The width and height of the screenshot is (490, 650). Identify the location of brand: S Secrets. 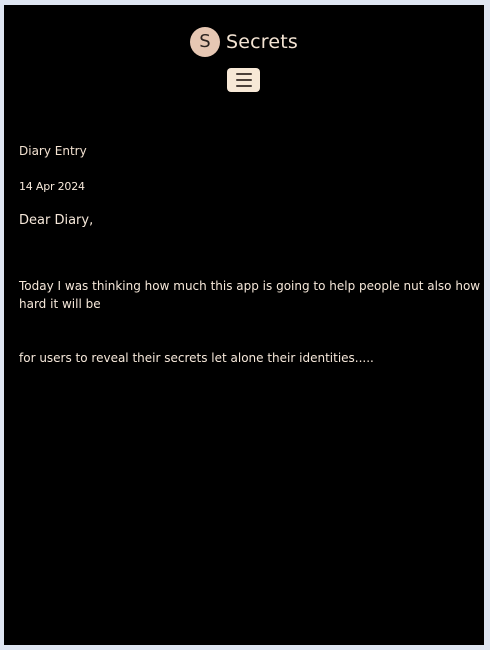
(244, 42).